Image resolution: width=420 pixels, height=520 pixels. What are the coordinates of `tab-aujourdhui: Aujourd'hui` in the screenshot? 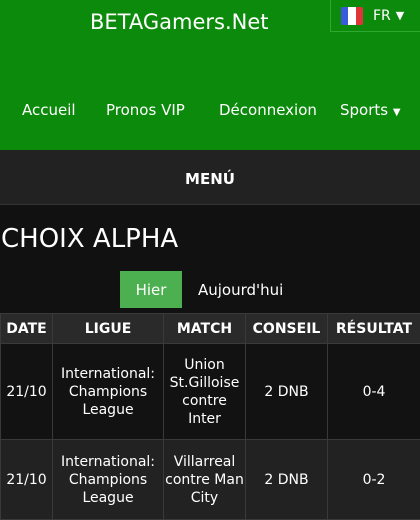 It's located at (240, 290).